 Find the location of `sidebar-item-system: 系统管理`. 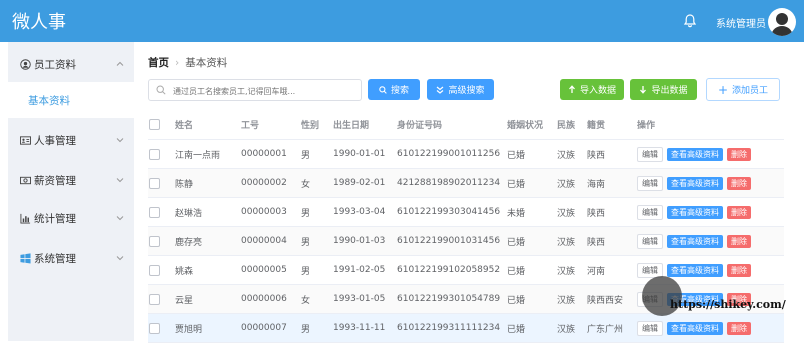

sidebar-item-system: 系统管理 is located at coordinates (71, 258).